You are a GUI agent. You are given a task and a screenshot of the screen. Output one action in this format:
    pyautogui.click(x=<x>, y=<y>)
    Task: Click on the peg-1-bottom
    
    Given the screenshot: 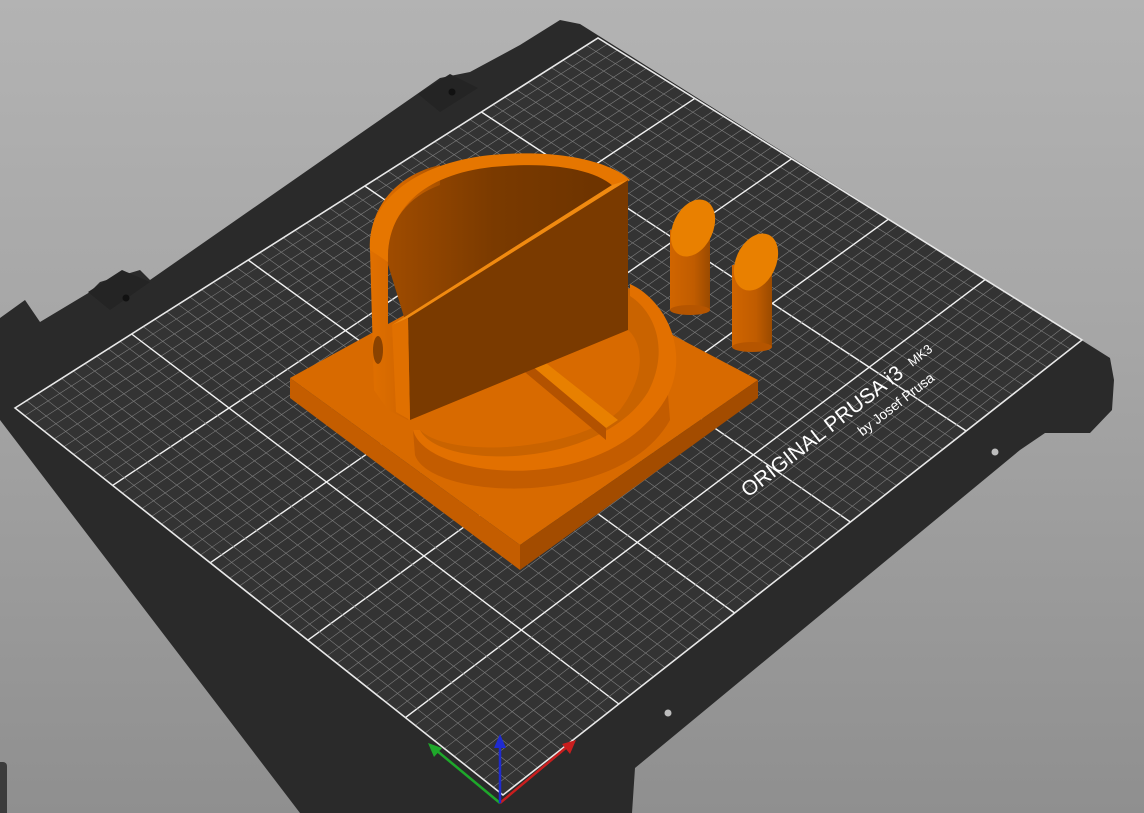 What is the action you would take?
    pyautogui.click(x=690, y=310)
    